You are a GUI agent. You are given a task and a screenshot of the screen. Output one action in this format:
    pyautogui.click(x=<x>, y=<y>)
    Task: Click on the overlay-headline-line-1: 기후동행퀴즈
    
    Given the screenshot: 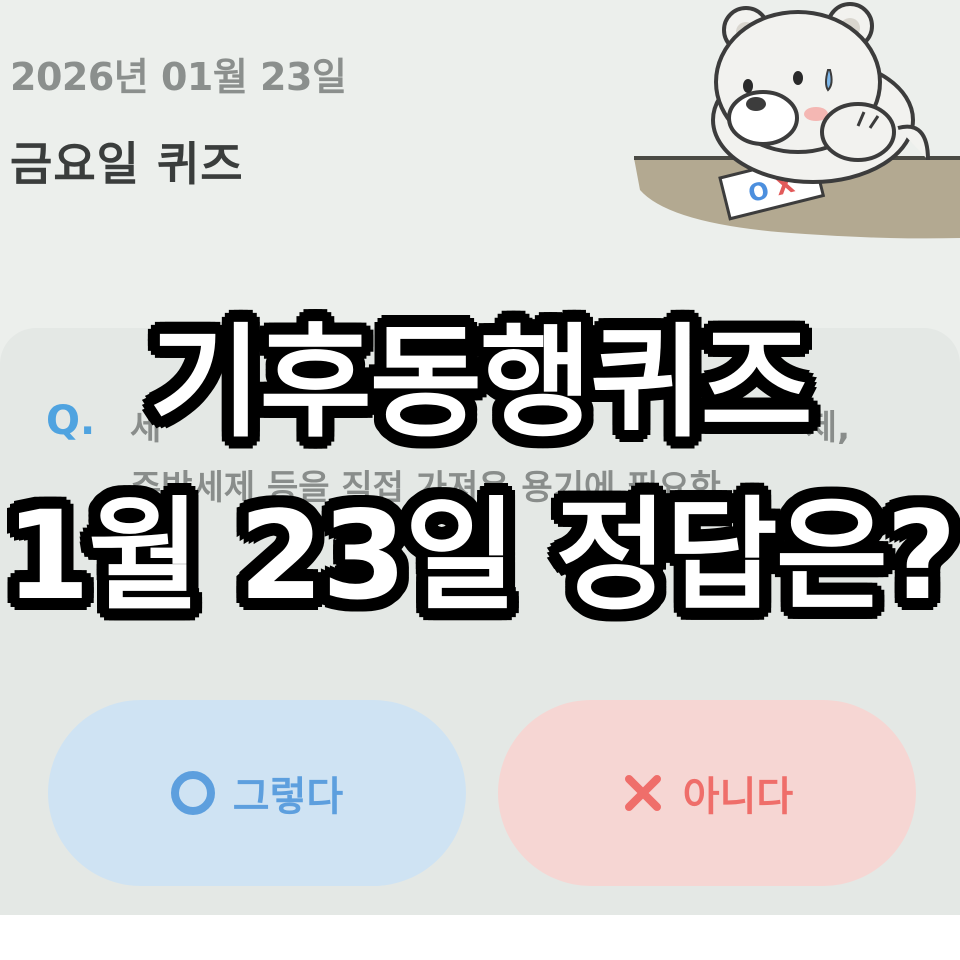 What is the action you would take?
    pyautogui.click(x=480, y=383)
    